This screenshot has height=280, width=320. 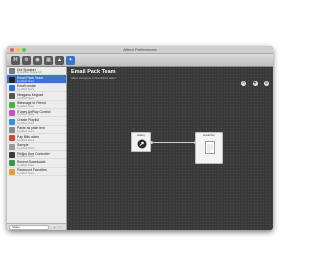 I want to click on workflow-list-item: Philips Hue Controller by Alfred Team, so click(x=36, y=155).